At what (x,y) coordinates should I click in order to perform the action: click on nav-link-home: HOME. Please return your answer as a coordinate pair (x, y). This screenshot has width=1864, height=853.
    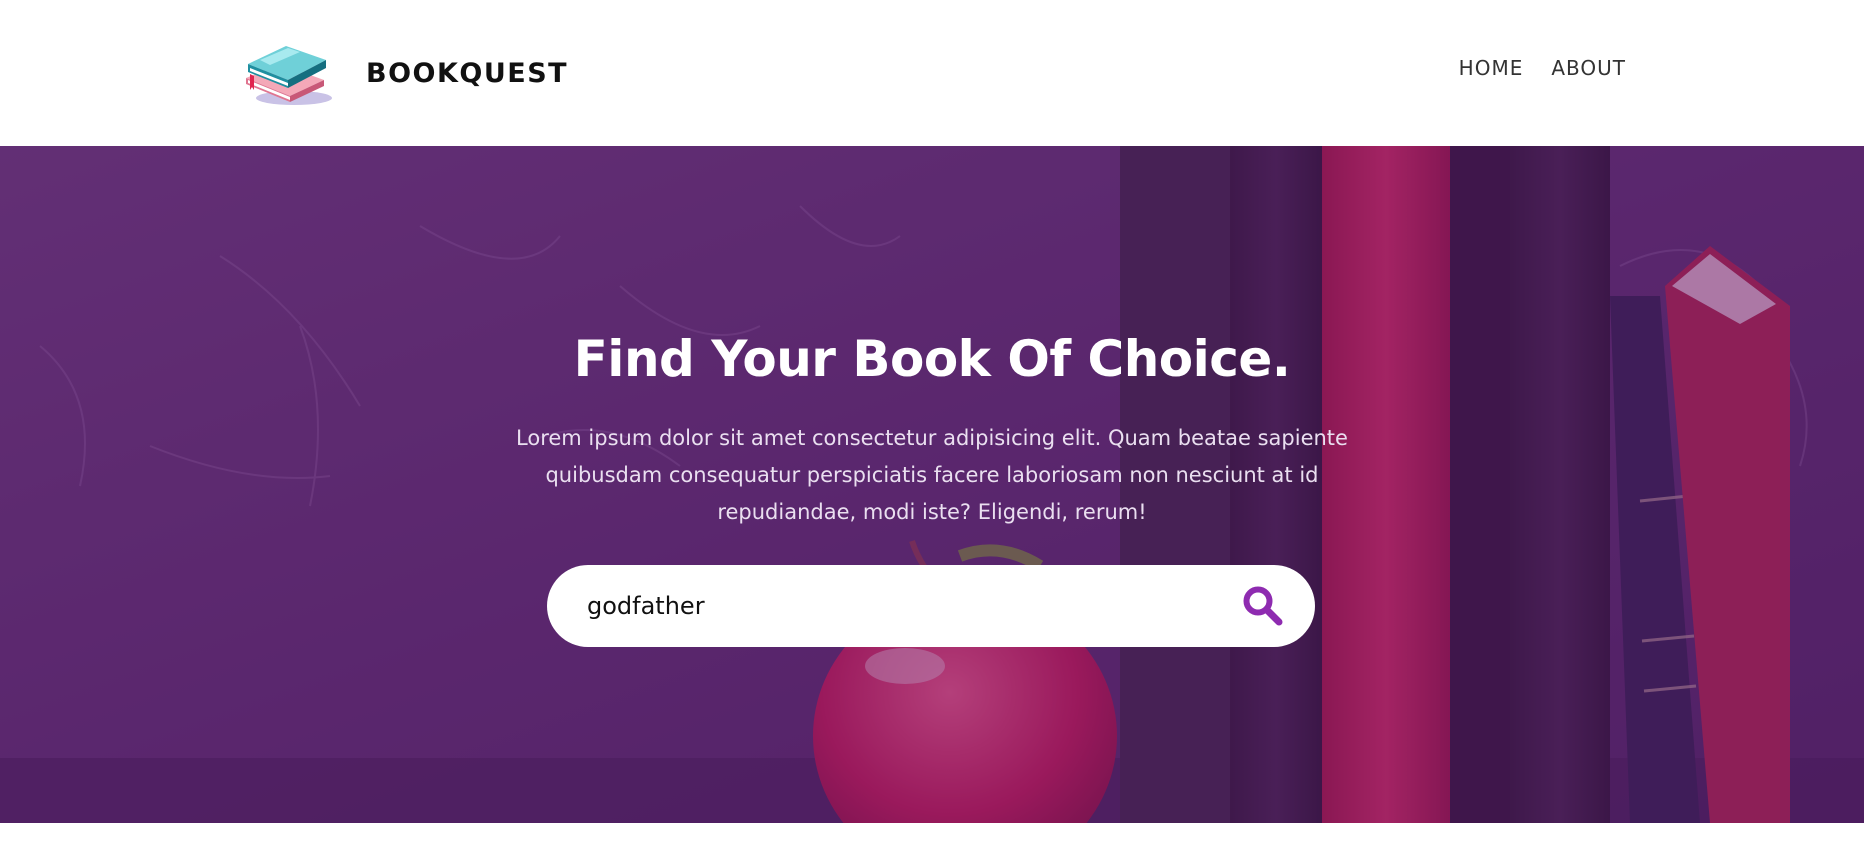
    Looking at the image, I should click on (1491, 68).